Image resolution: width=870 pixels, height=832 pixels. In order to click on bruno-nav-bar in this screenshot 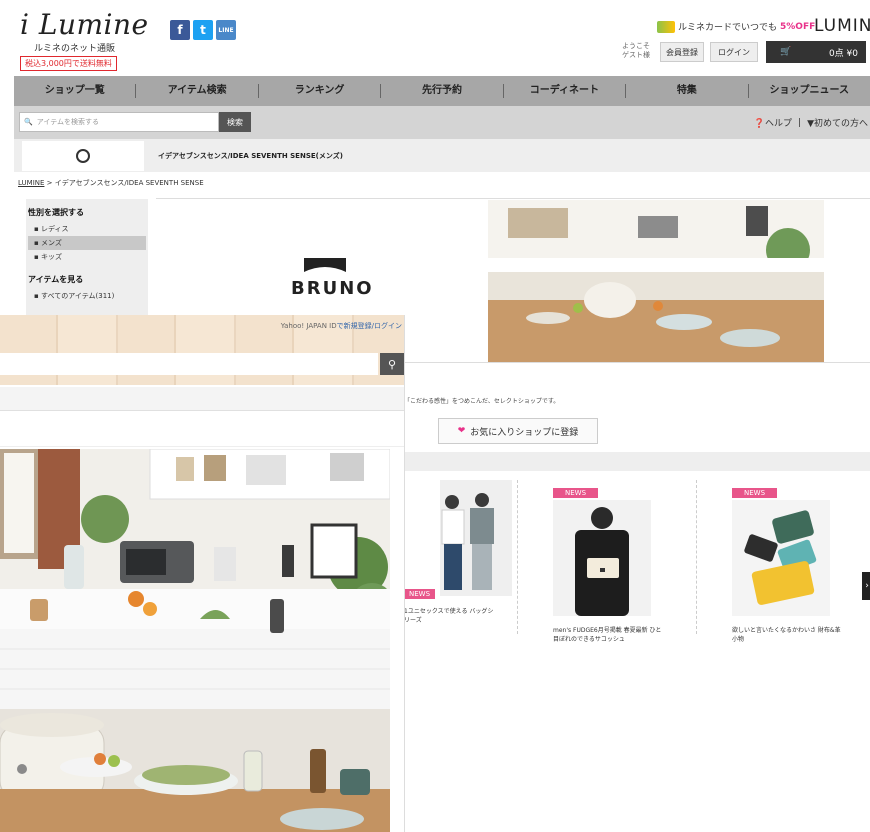, I will do `click(202, 399)`.